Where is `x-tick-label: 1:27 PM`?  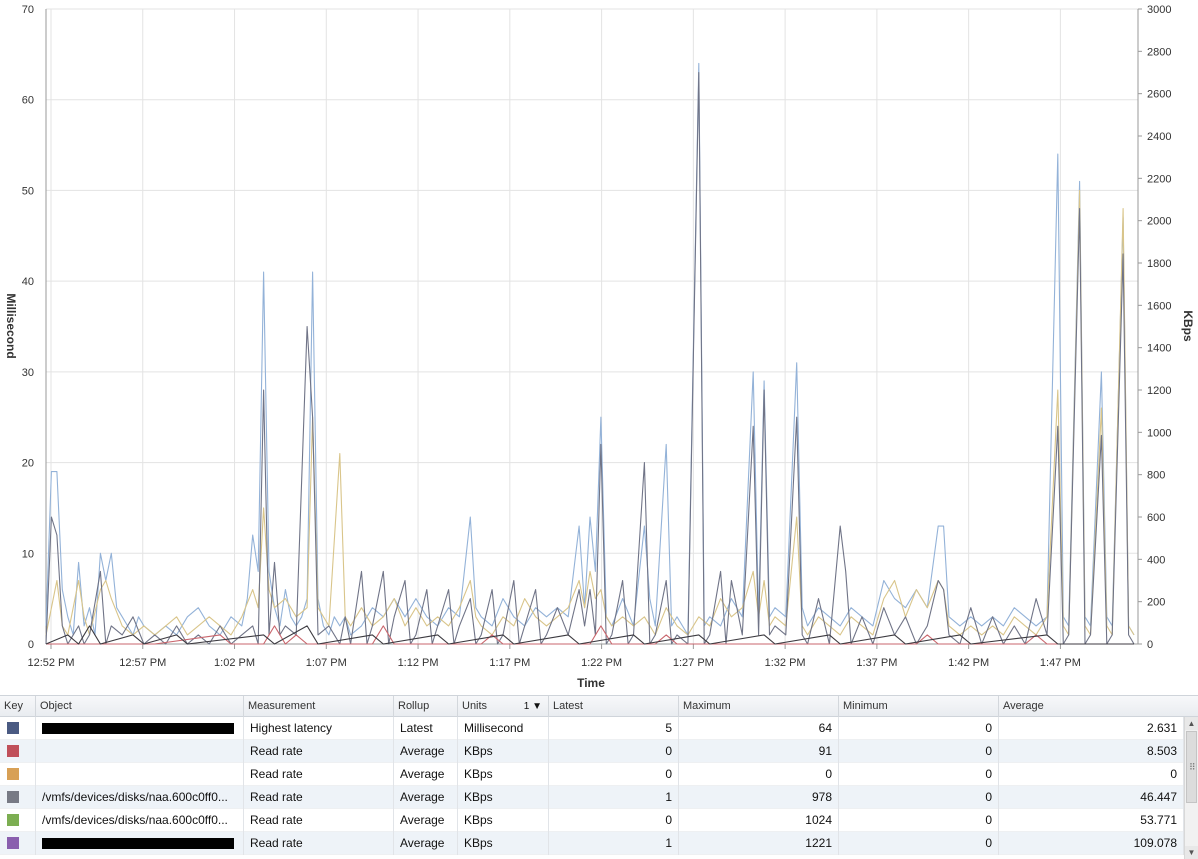 x-tick-label: 1:27 PM is located at coordinates (693, 663).